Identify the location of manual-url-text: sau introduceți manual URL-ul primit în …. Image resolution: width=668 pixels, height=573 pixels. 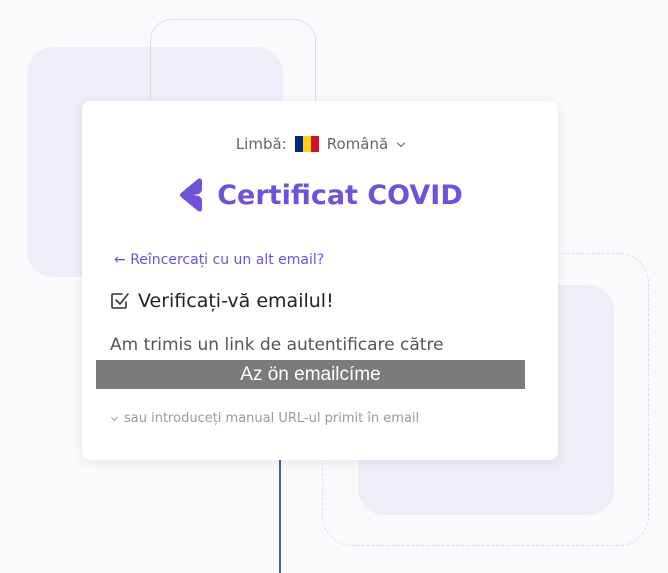
(272, 418).